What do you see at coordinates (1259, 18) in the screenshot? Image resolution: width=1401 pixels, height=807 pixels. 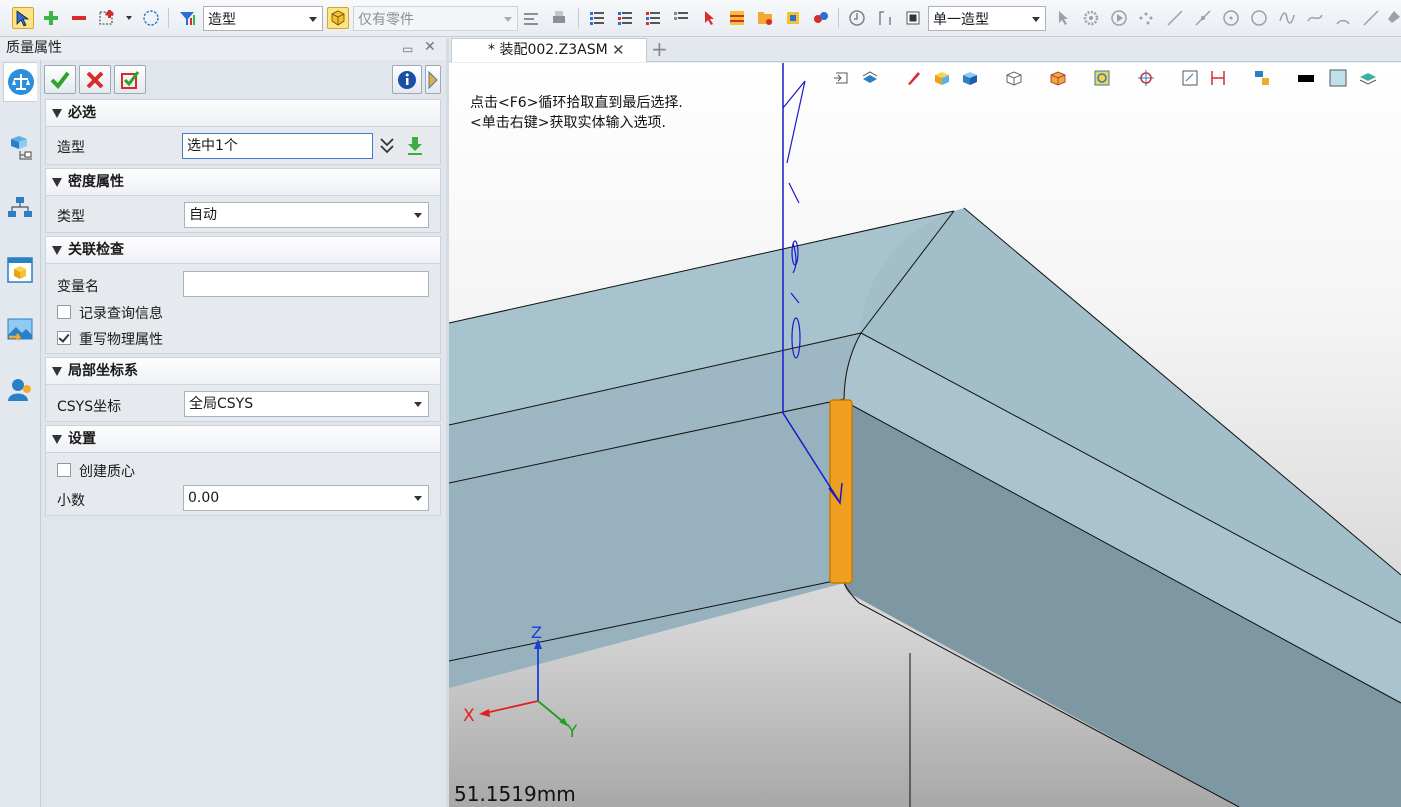 I see `circle-icon` at bounding box center [1259, 18].